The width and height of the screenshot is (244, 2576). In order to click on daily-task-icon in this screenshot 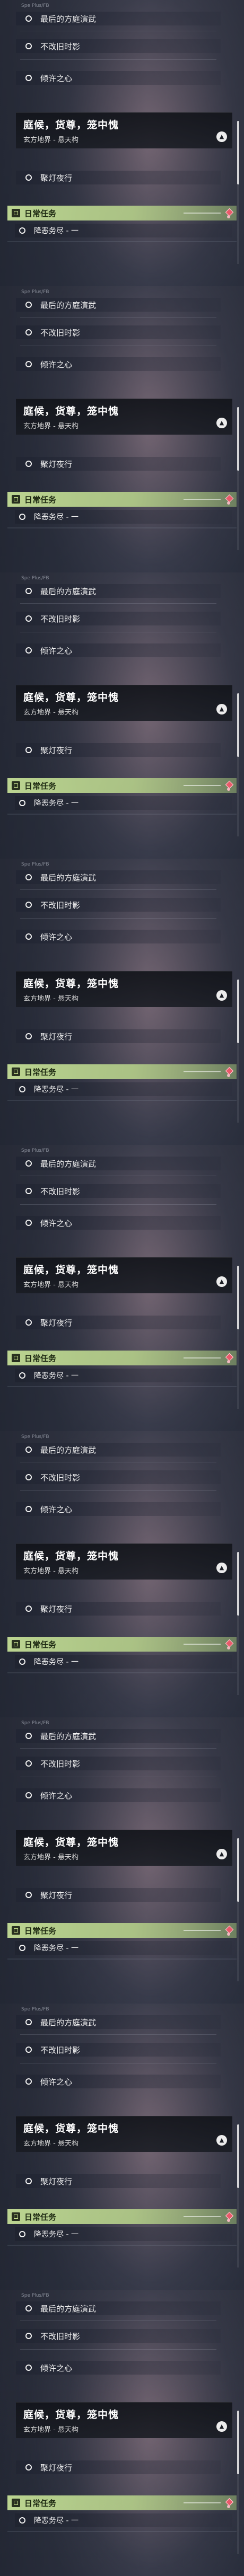, I will do `click(16, 1072)`.